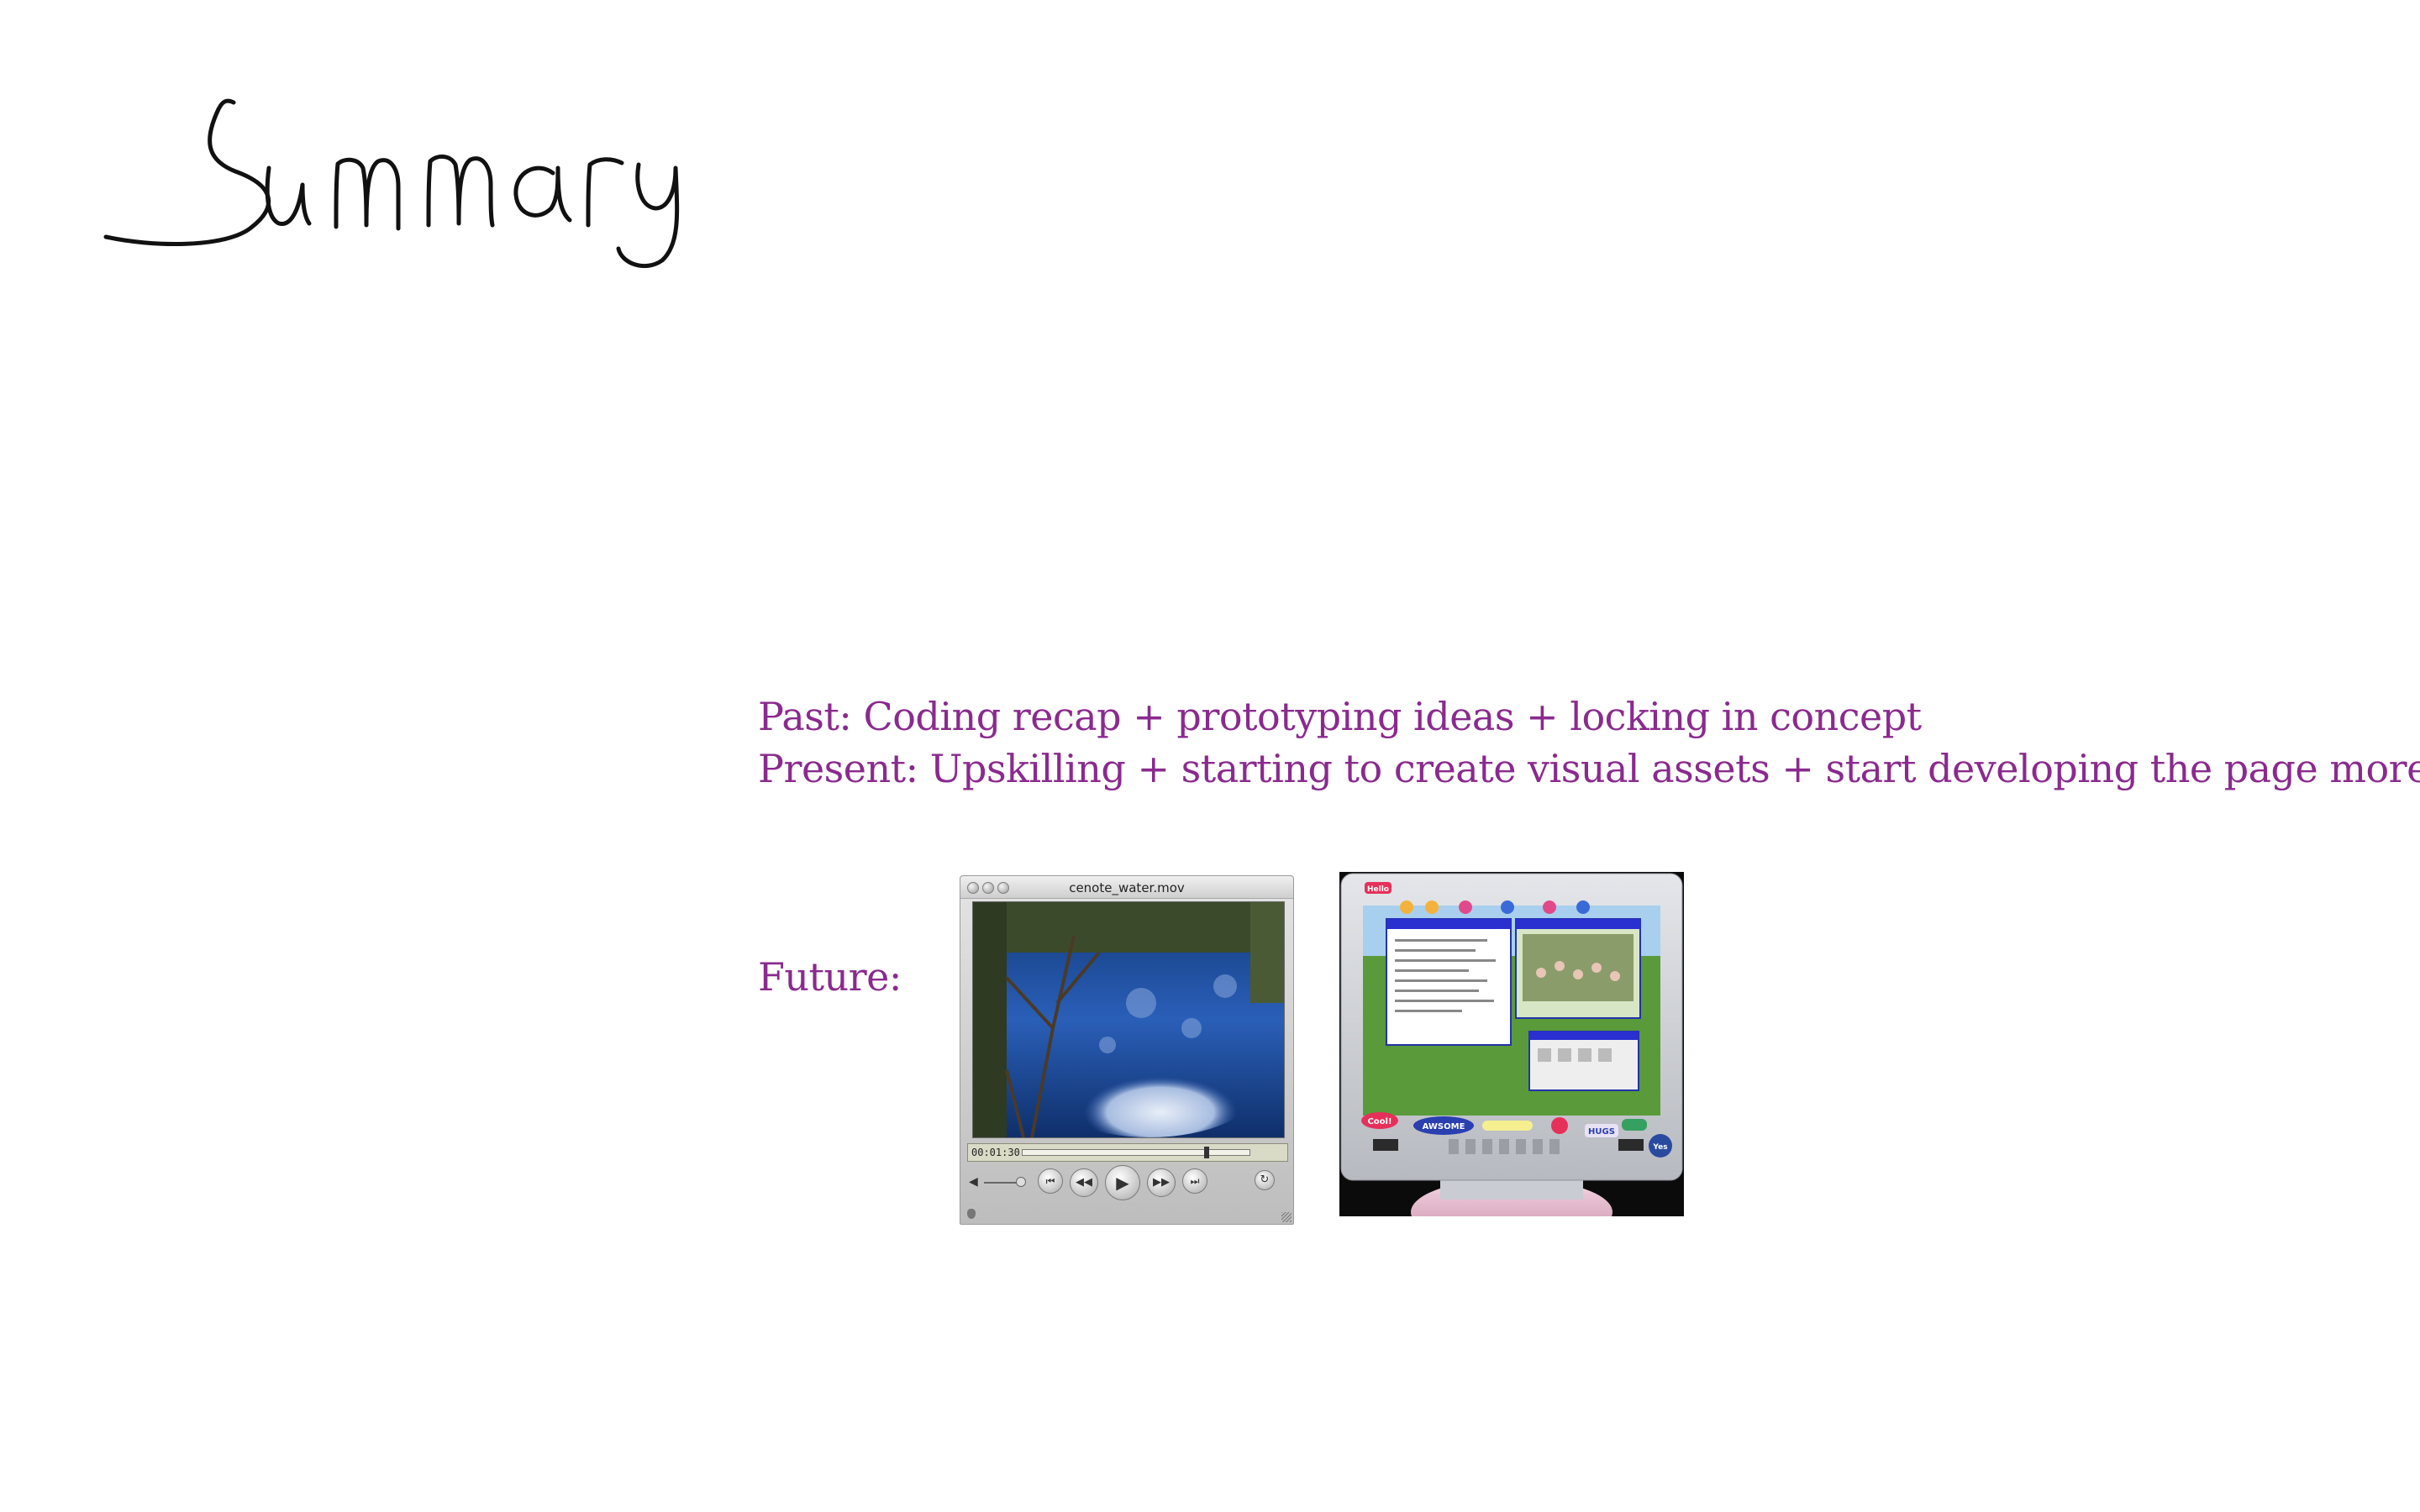 The image size is (2420, 1512). I want to click on video-filename: cenote_water.mov, so click(1127, 887).